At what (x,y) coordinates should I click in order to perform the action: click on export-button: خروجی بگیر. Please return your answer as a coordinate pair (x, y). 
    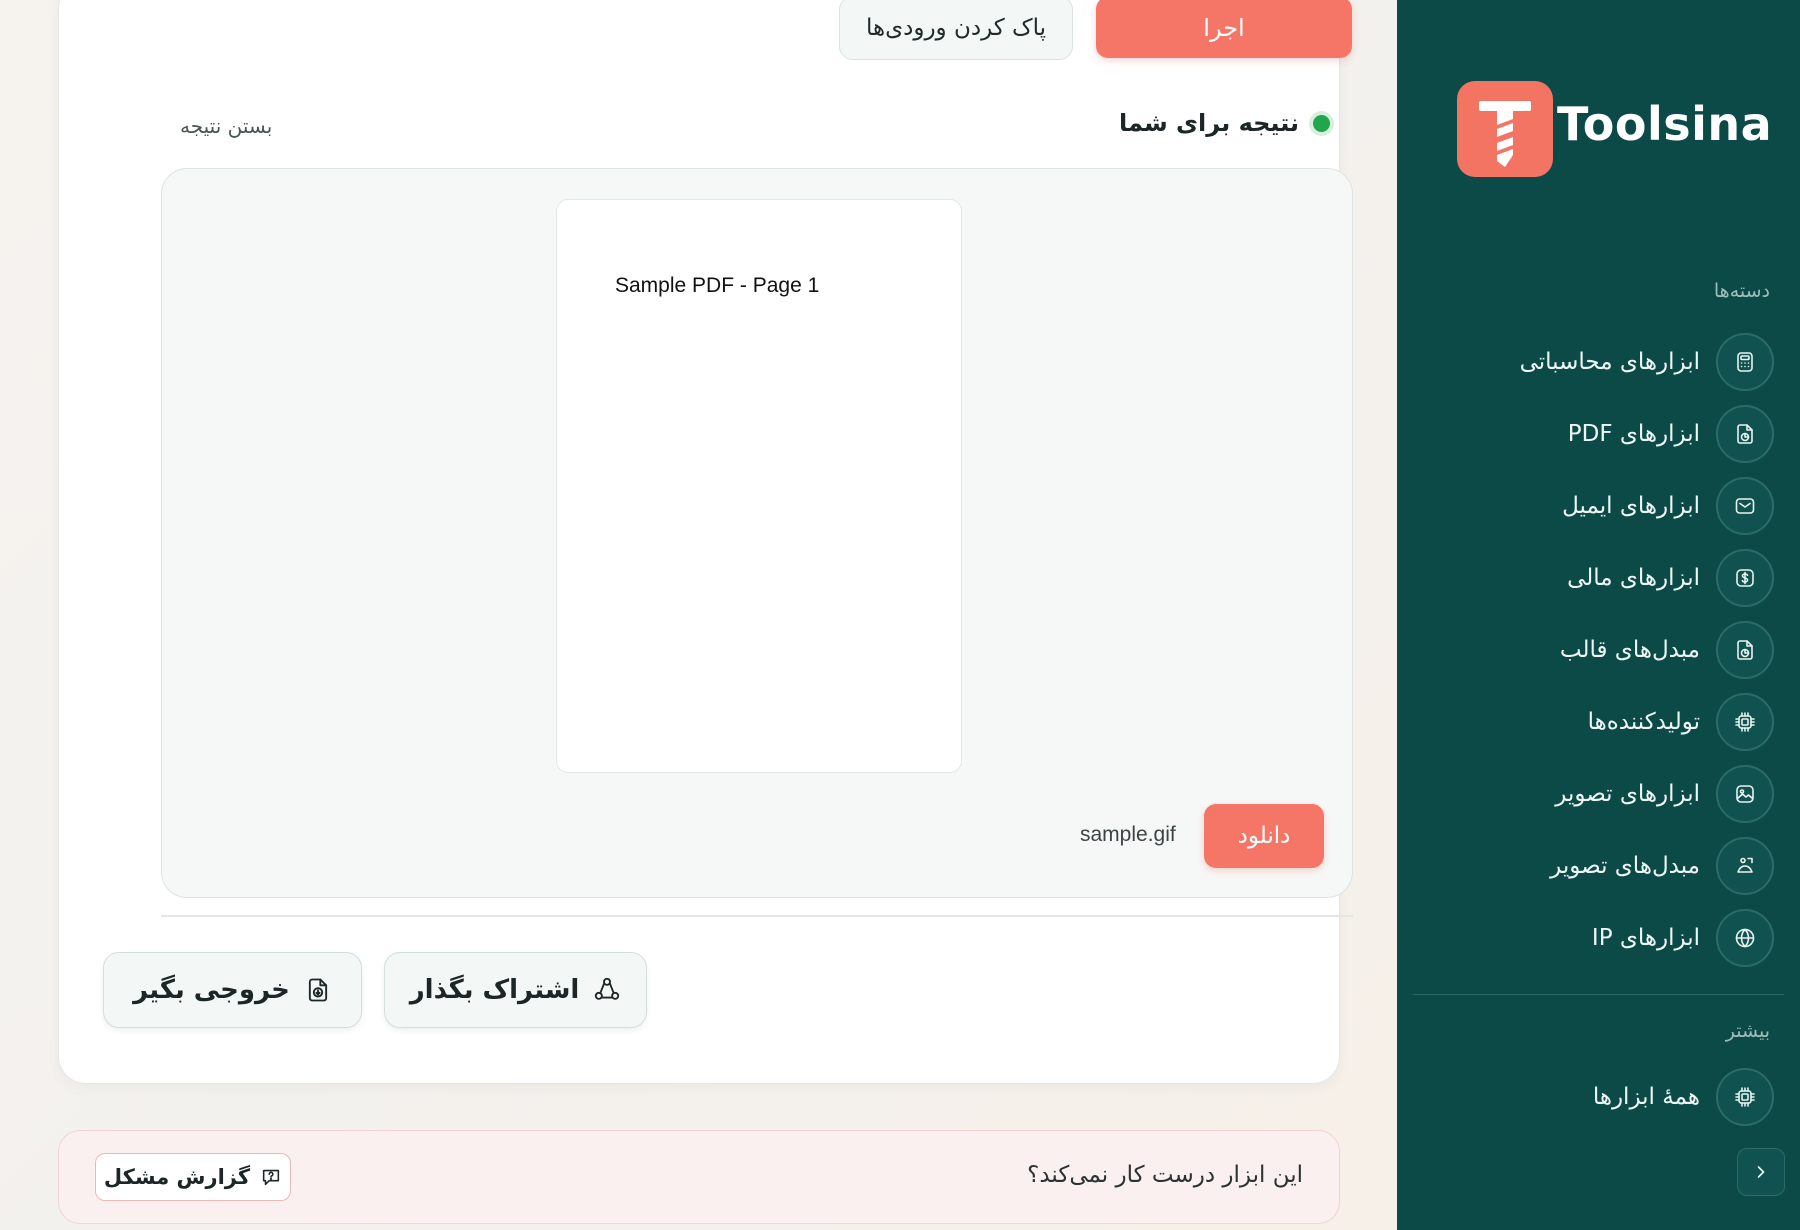
    Looking at the image, I should click on (232, 990).